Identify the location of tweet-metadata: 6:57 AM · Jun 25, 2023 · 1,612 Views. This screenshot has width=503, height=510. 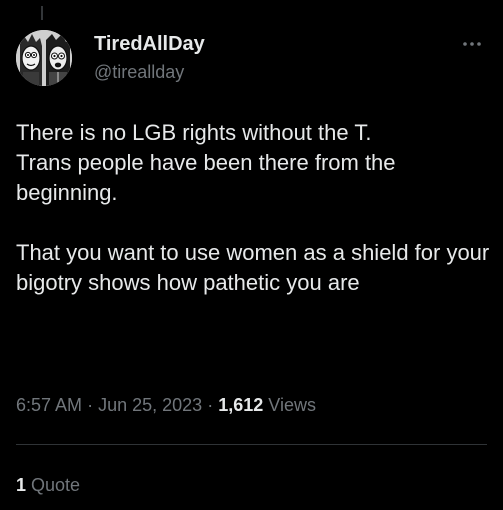
(166, 405).